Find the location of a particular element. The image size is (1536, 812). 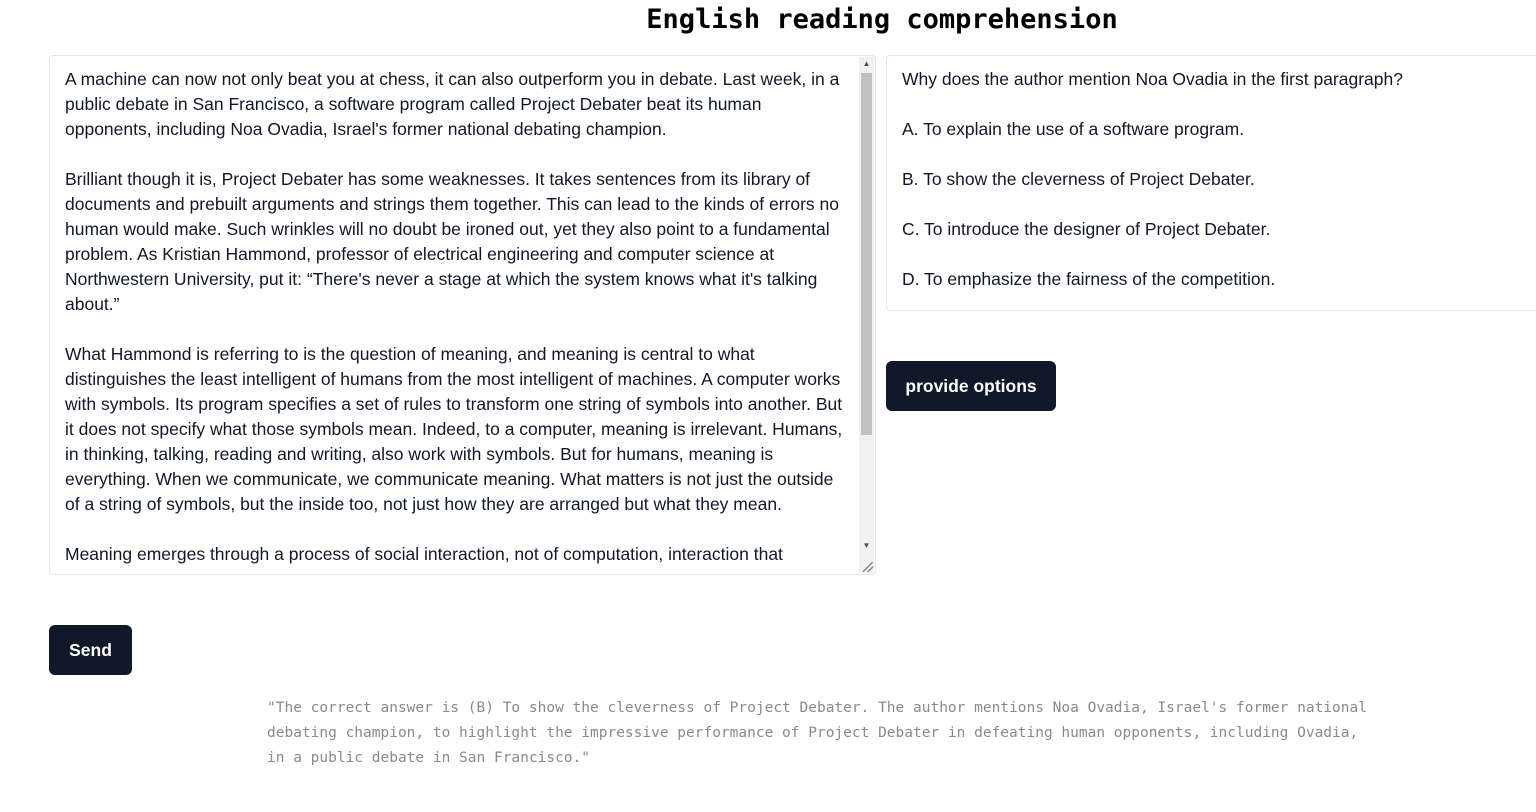

passage-scrollbar: ▲ ▼ is located at coordinates (866, 315).